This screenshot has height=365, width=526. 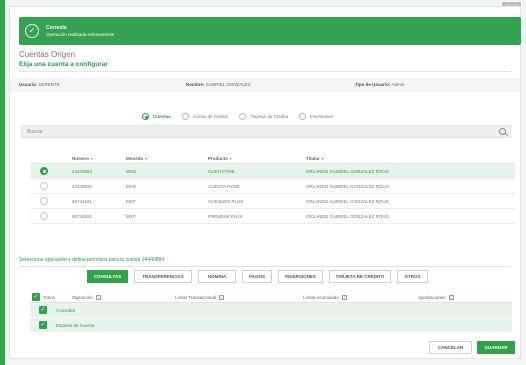 What do you see at coordinates (32, 31) in the screenshot?
I see `check-circle-icon: ✓` at bounding box center [32, 31].